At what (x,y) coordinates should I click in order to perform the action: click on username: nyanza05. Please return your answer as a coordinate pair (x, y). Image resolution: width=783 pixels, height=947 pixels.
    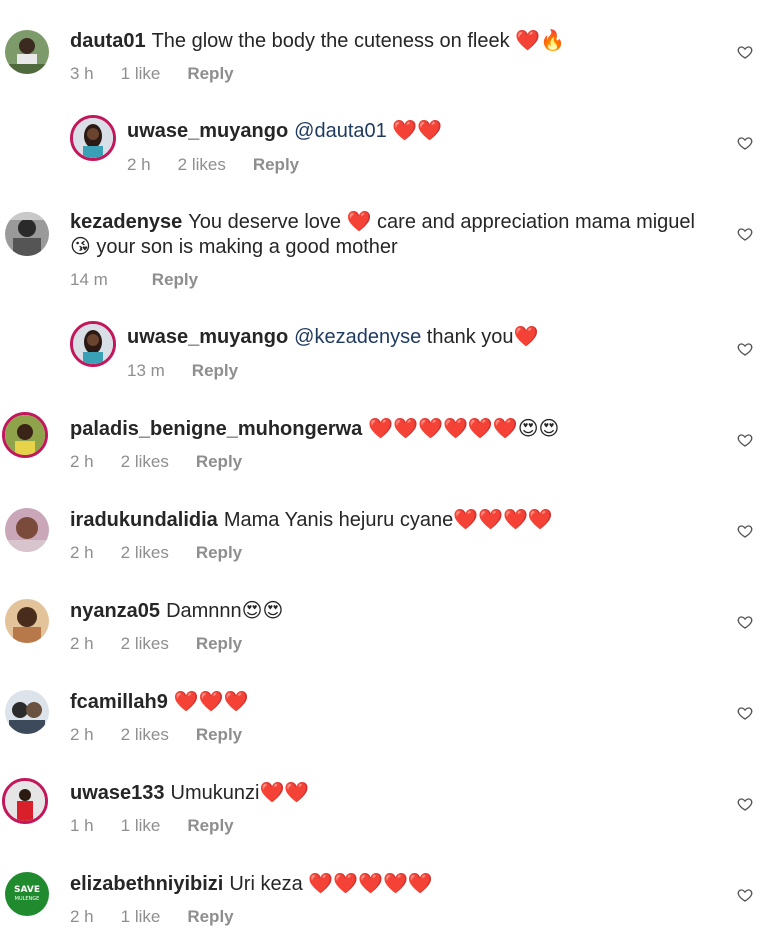
    Looking at the image, I should click on (115, 611).